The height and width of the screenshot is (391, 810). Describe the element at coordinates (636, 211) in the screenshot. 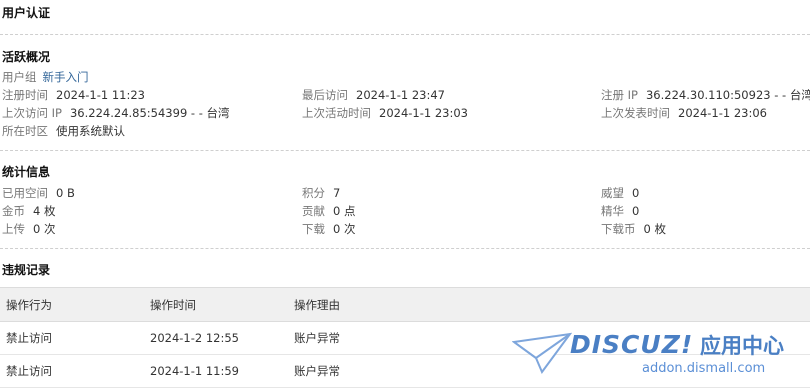

I see `digest-value: 0` at that location.